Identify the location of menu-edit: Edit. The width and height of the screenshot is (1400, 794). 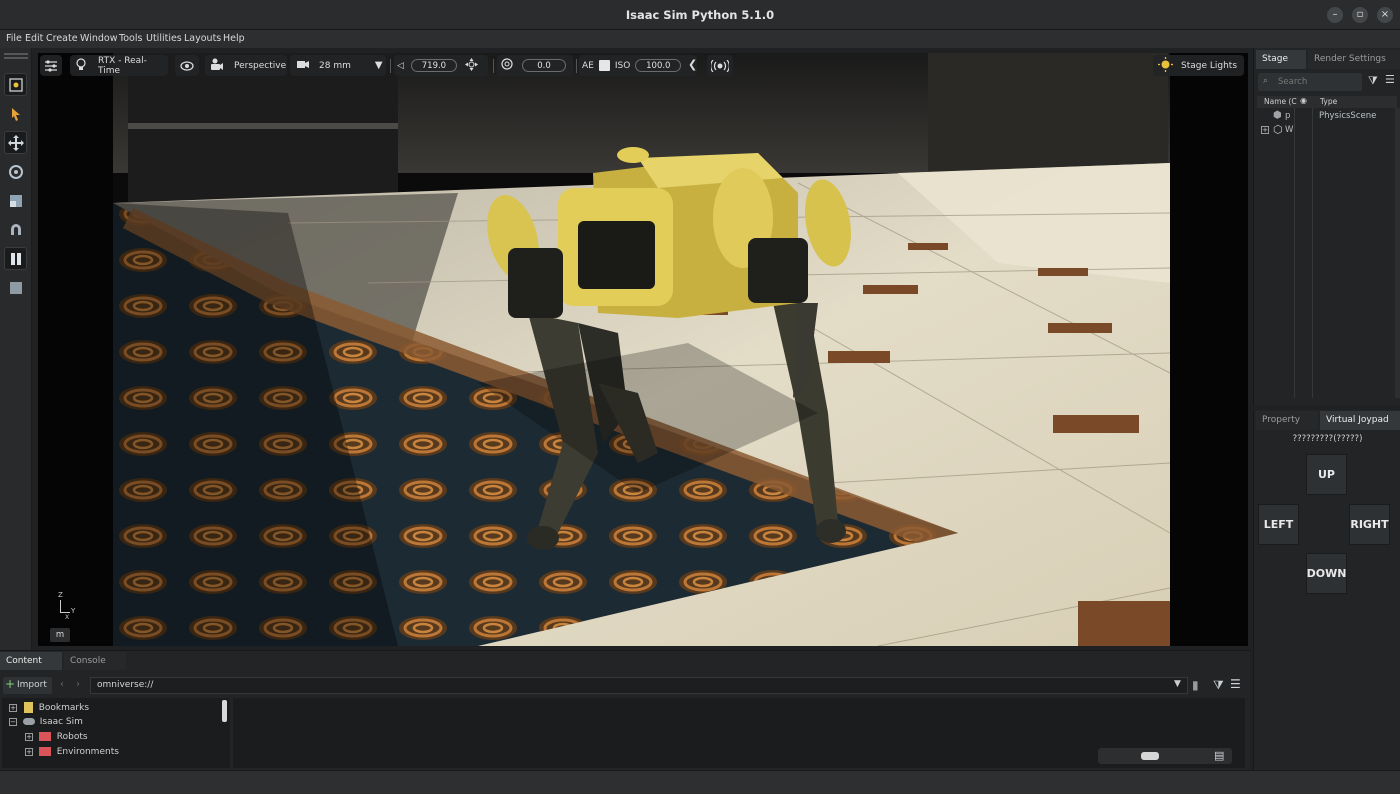
(34, 38).